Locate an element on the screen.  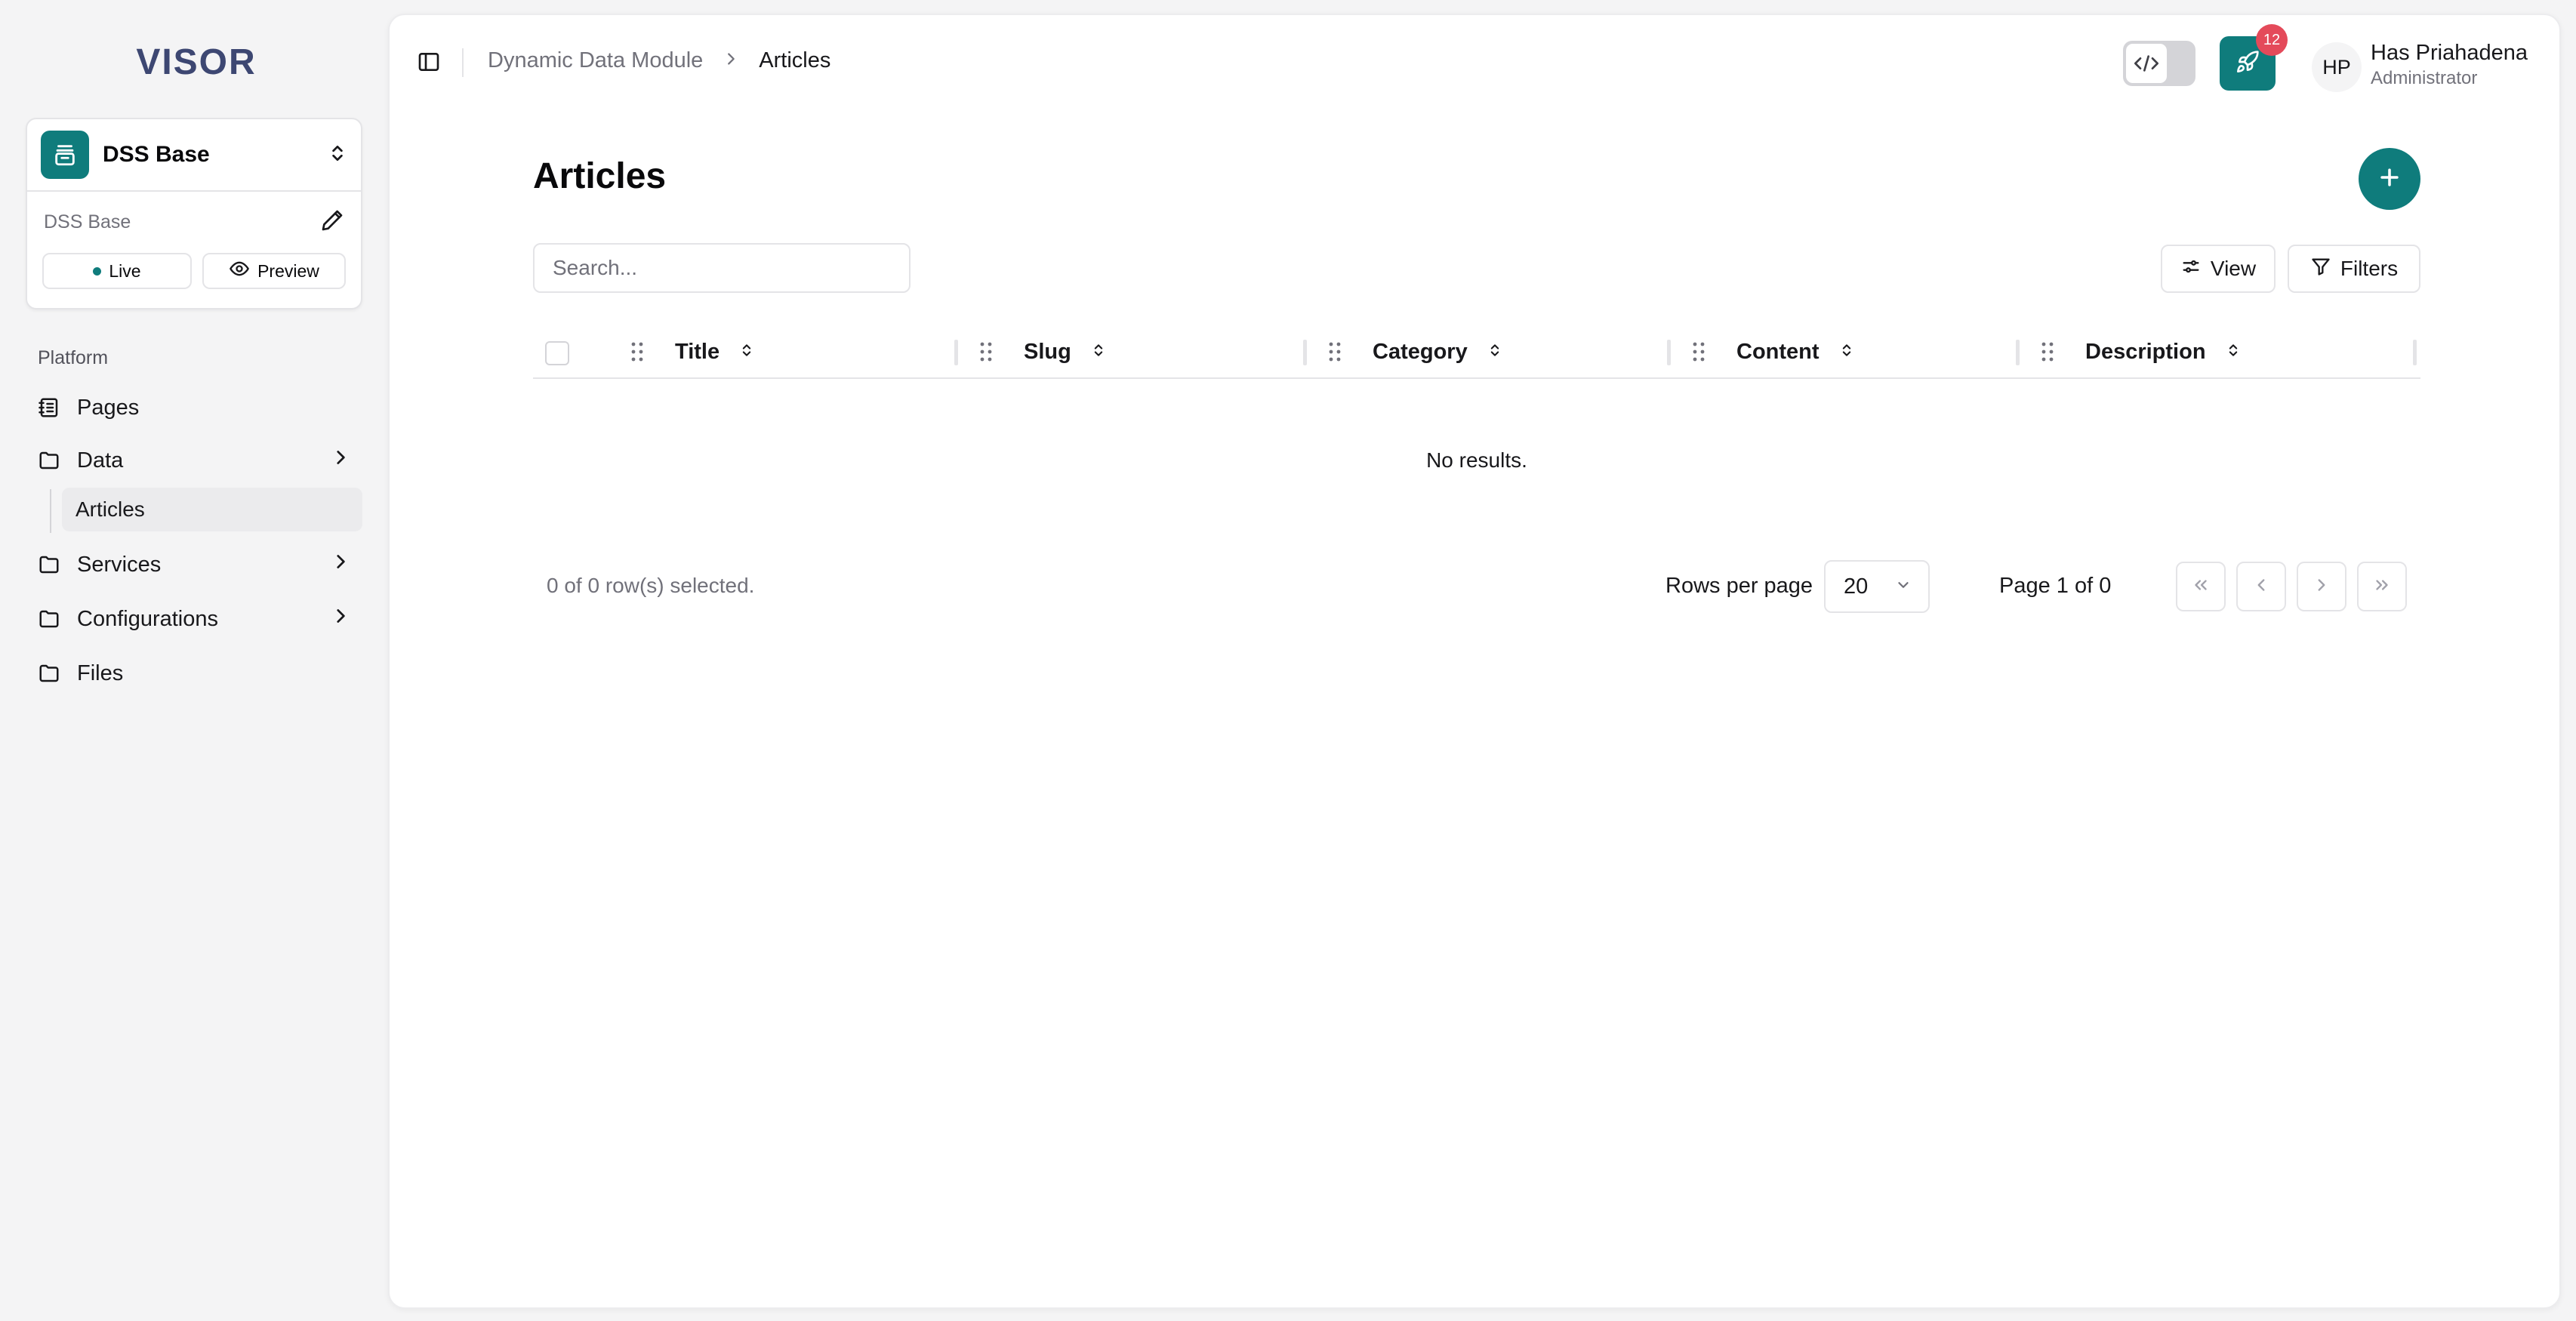
column-header-description: Description is located at coordinates (2140, 352).